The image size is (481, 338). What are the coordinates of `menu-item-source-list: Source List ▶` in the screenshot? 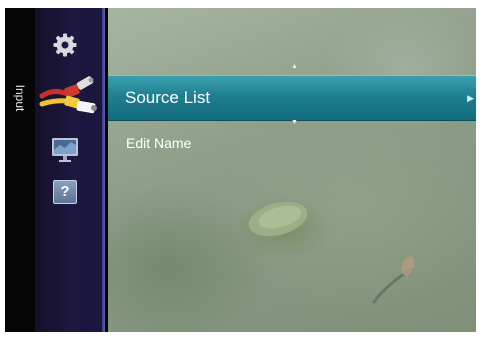 It's located at (292, 98).